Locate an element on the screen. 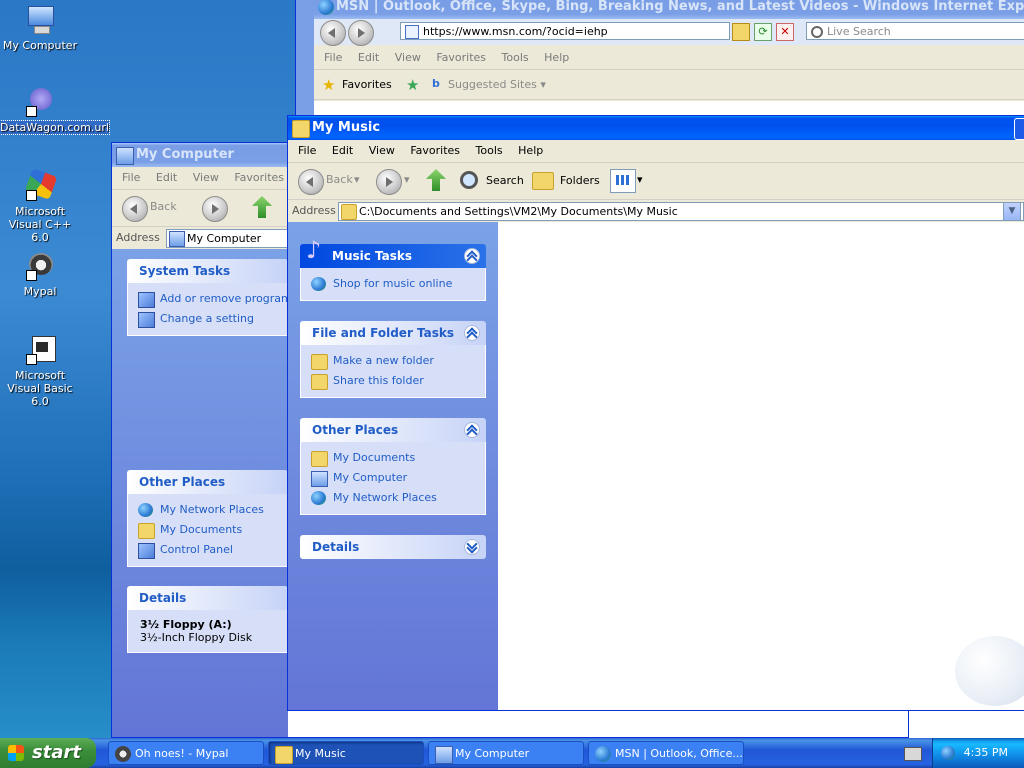 The width and height of the screenshot is (1024, 768). ie-menubar: File Edit View Favorites Tools Help is located at coordinates (669, 58).